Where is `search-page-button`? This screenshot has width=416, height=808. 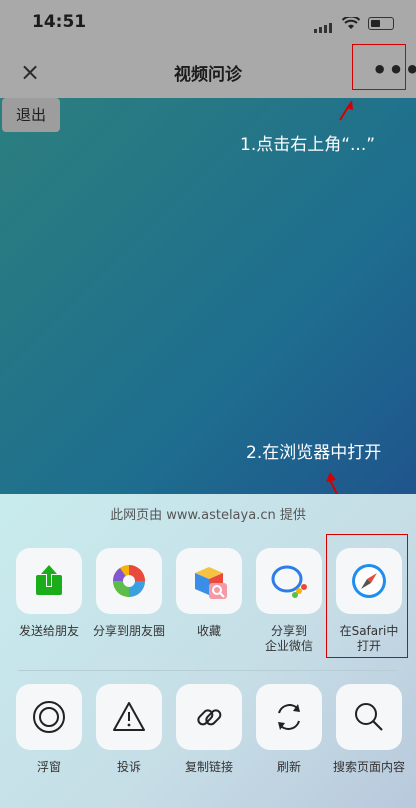 search-page-button is located at coordinates (369, 717).